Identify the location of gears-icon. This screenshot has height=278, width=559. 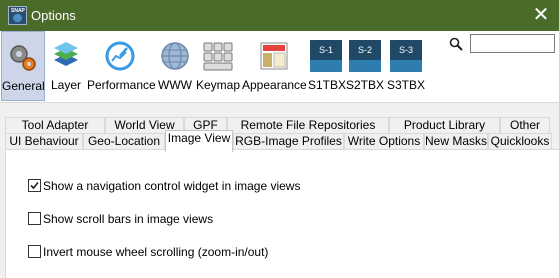
(23, 58).